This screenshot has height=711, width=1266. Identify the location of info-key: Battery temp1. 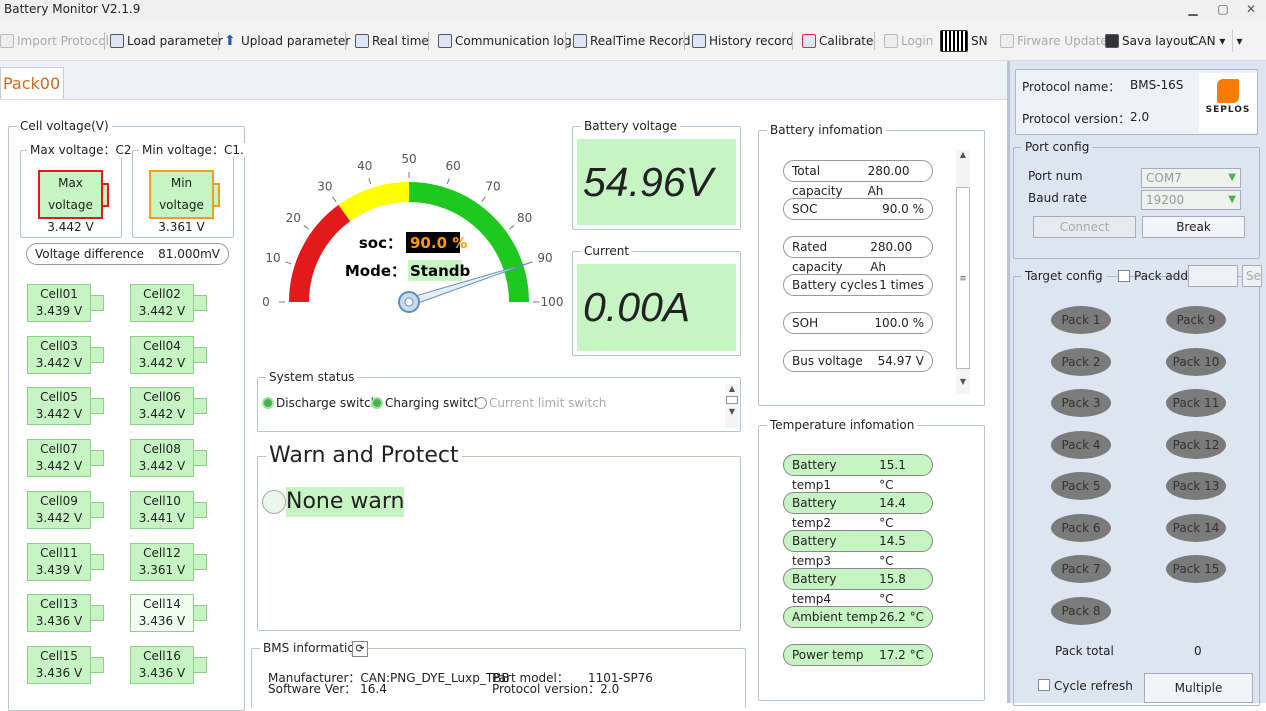
(814, 475).